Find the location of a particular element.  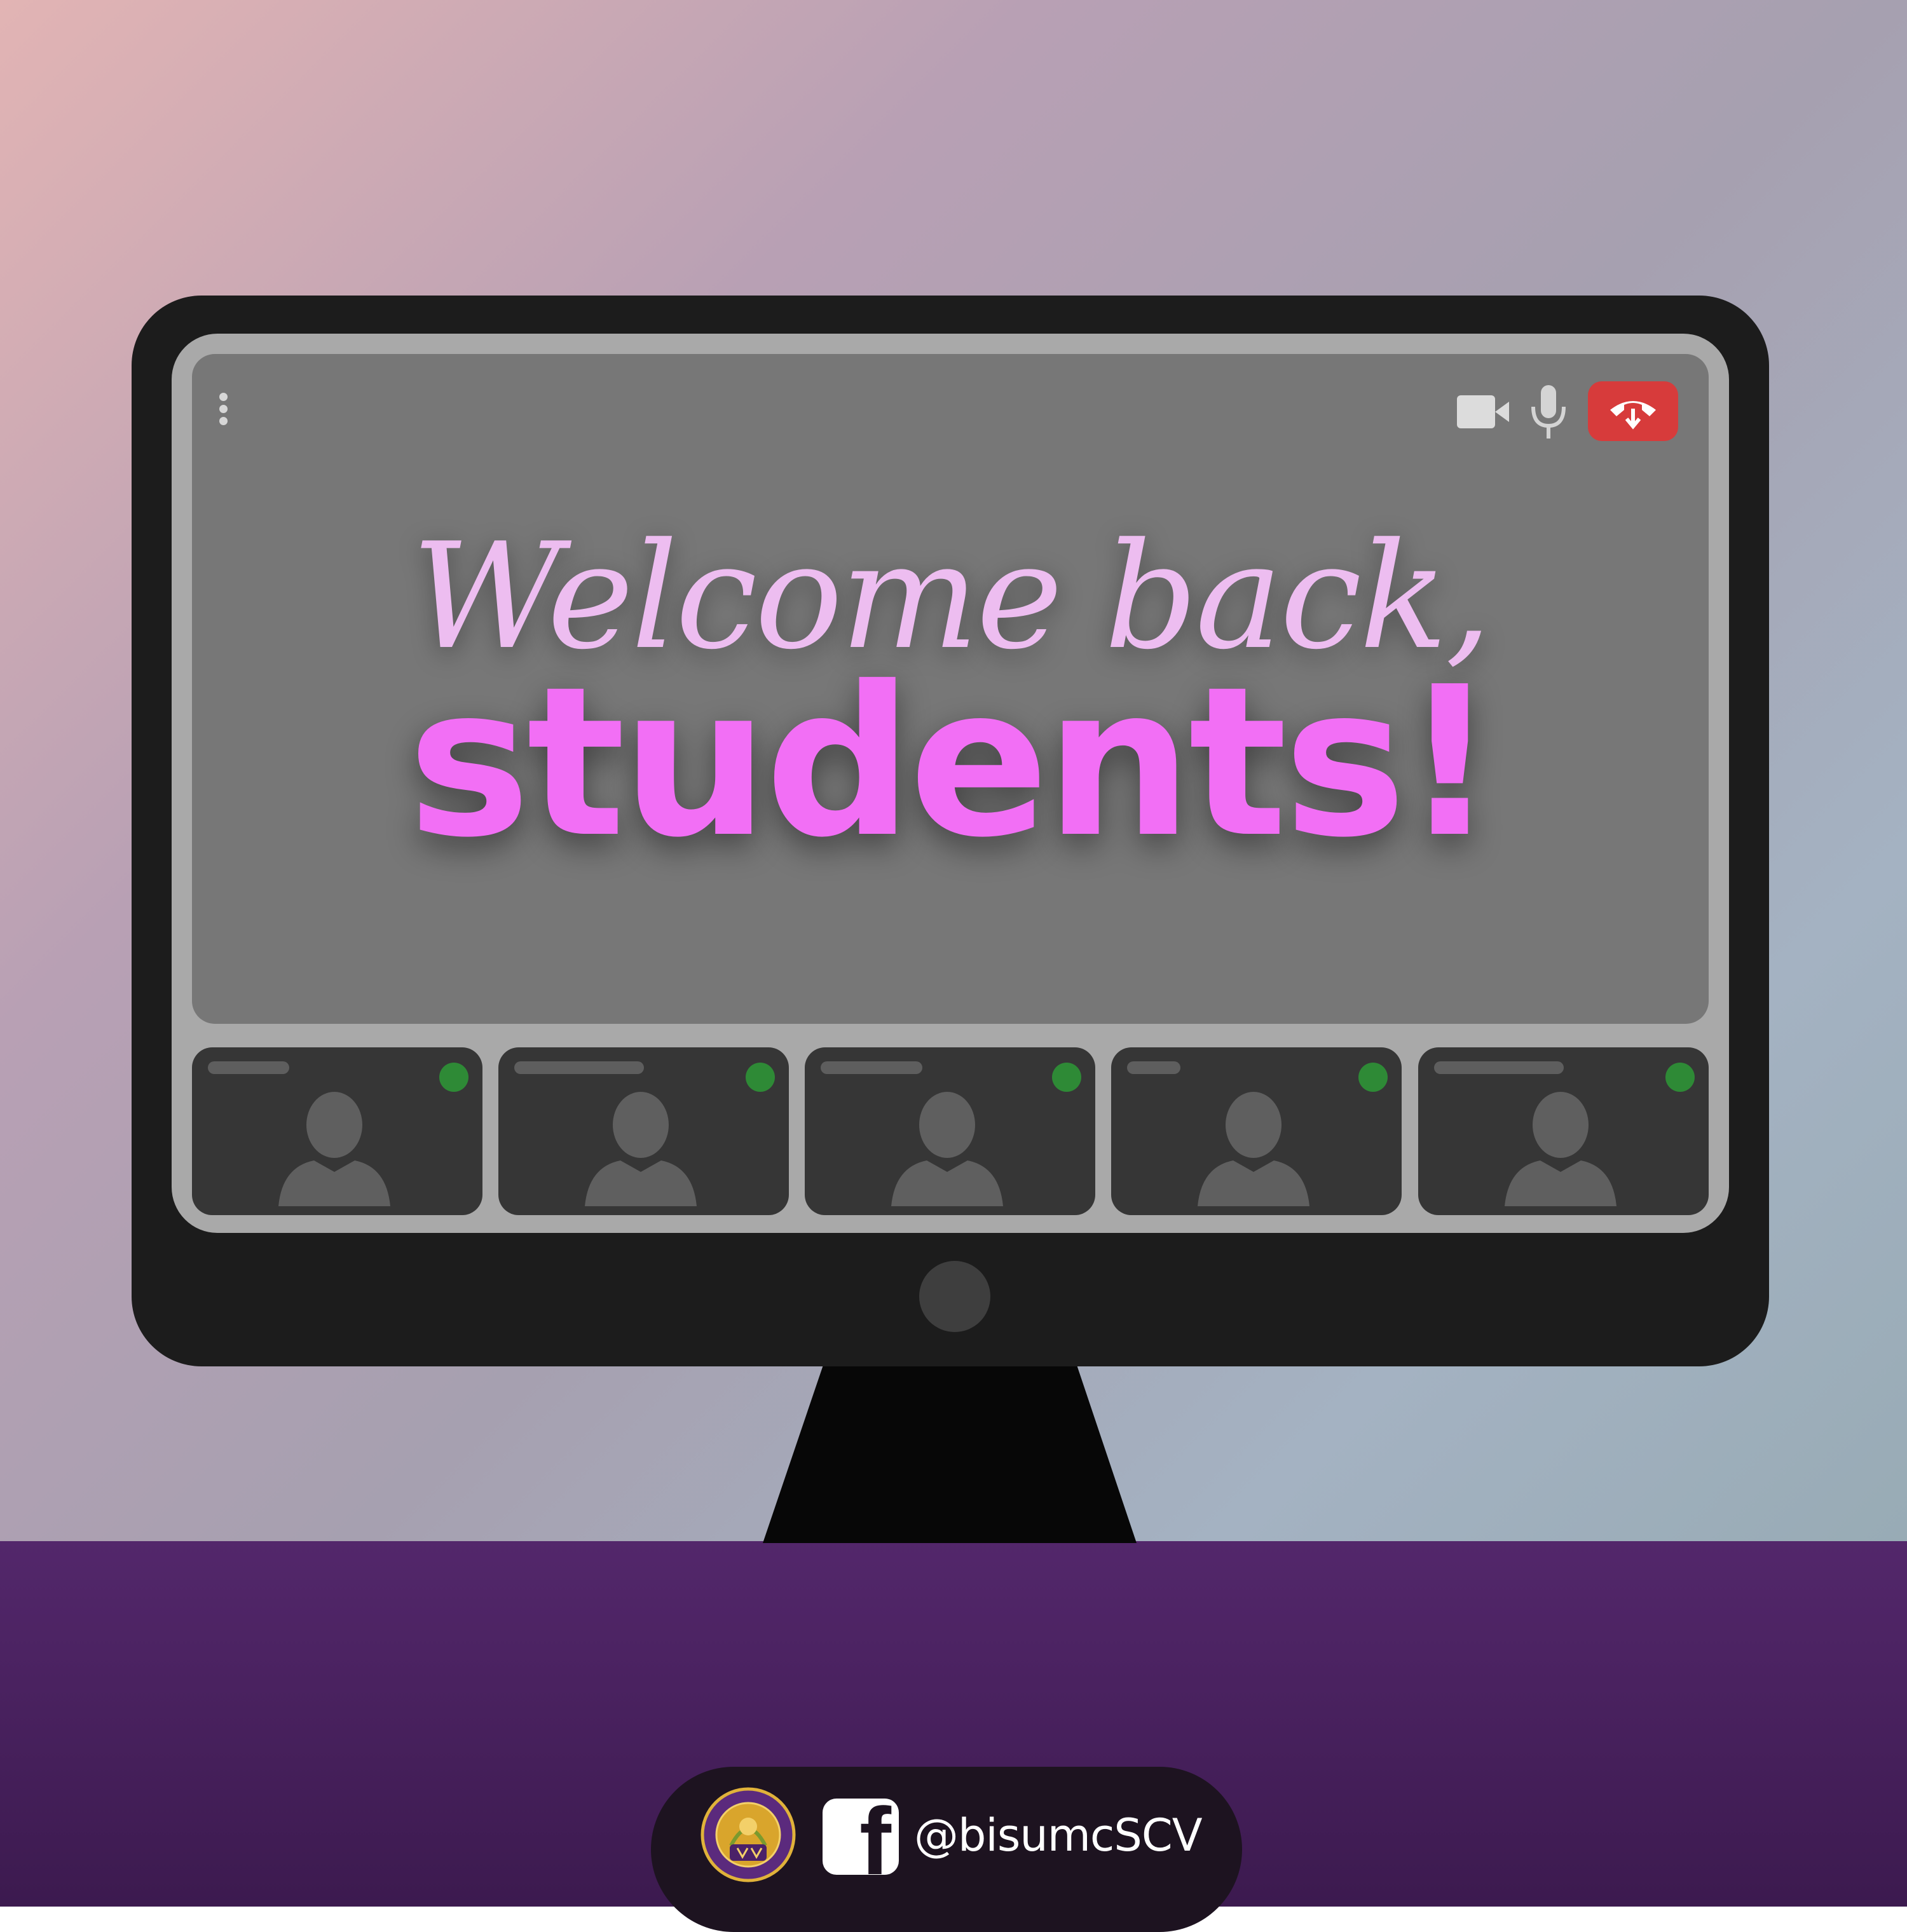

hang-up-button is located at coordinates (1633, 411).